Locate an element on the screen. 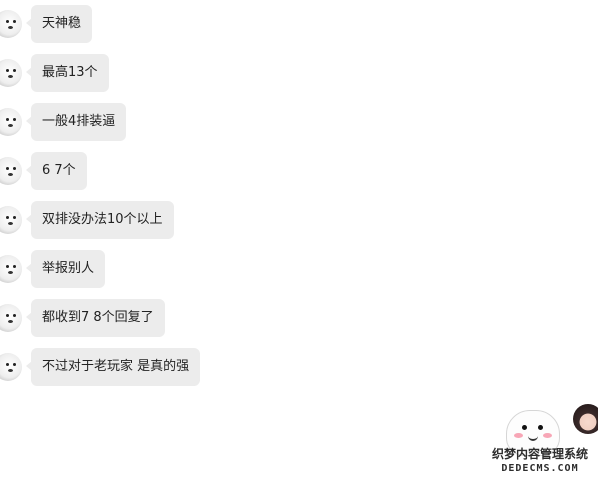  watermark-cn-text: 织梦内容管理系统 is located at coordinates (539, 454).